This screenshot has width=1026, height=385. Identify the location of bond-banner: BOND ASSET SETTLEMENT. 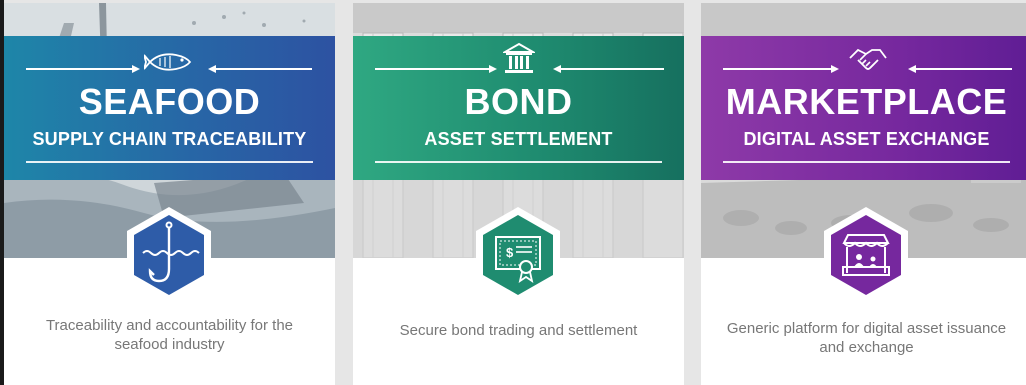
(518, 108).